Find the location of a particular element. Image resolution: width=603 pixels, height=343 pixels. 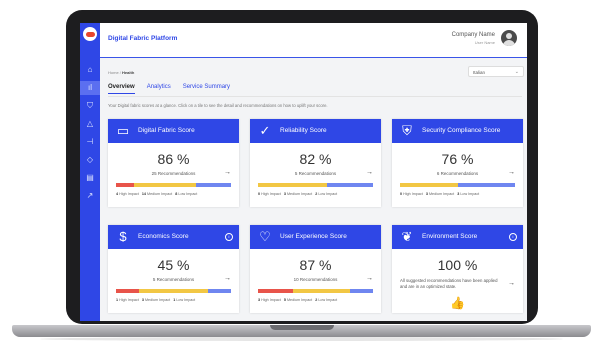

document-icon: ▤ is located at coordinates (90, 178).